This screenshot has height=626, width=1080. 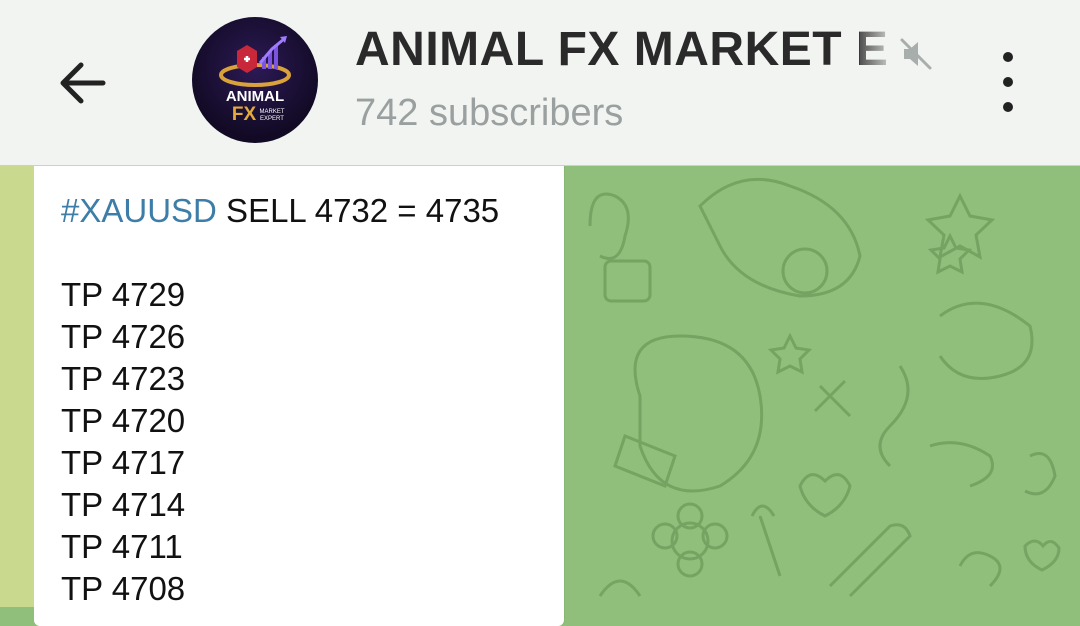 What do you see at coordinates (272, 119) in the screenshot?
I see `avatar-text-expert: EXPERT` at bounding box center [272, 119].